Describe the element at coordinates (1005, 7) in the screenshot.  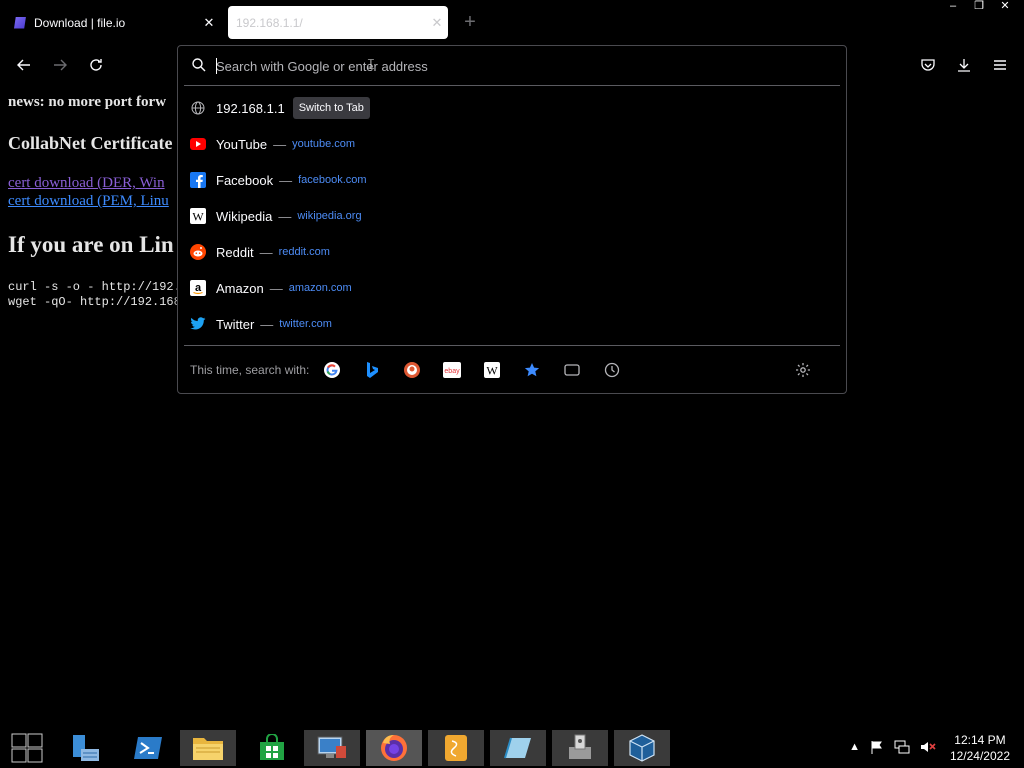
I see `close-window-button: ✕` at that location.